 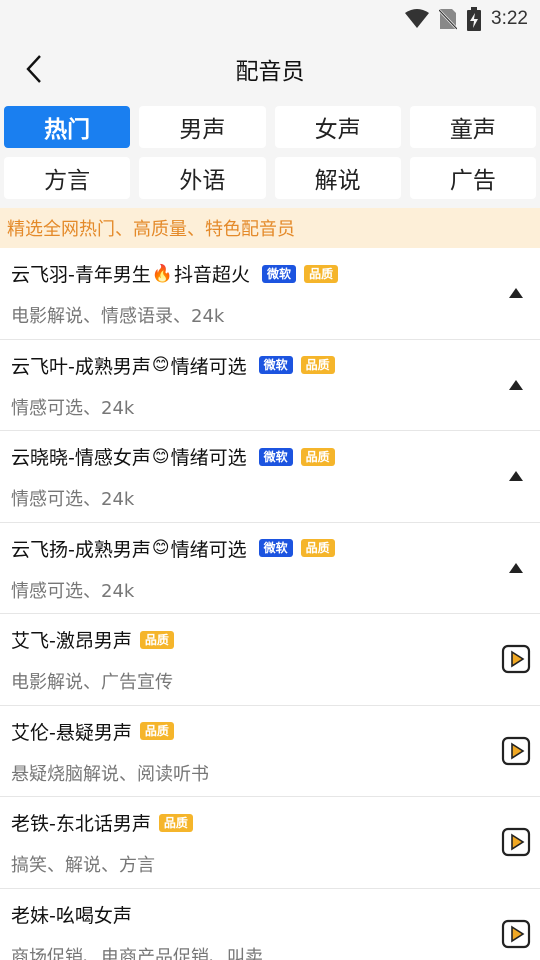 I want to click on status-time: 3:22, so click(x=509, y=18).